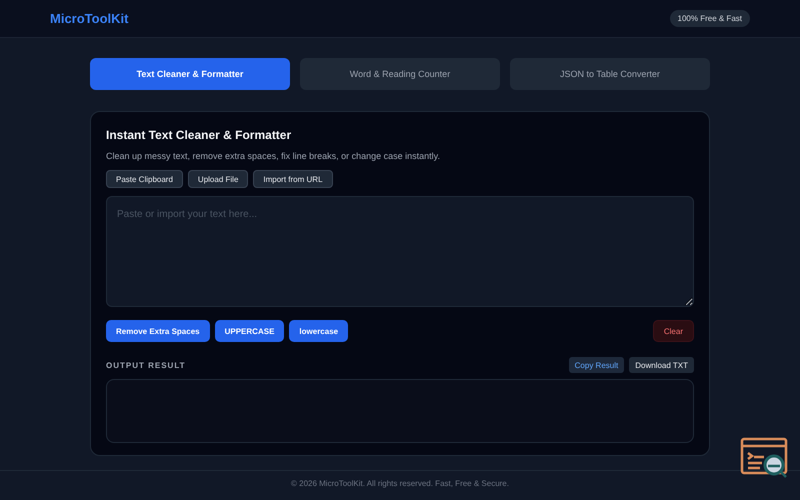  Describe the element at coordinates (710, 18) in the screenshot. I see `free-badge: 100% Free & Fast` at that location.